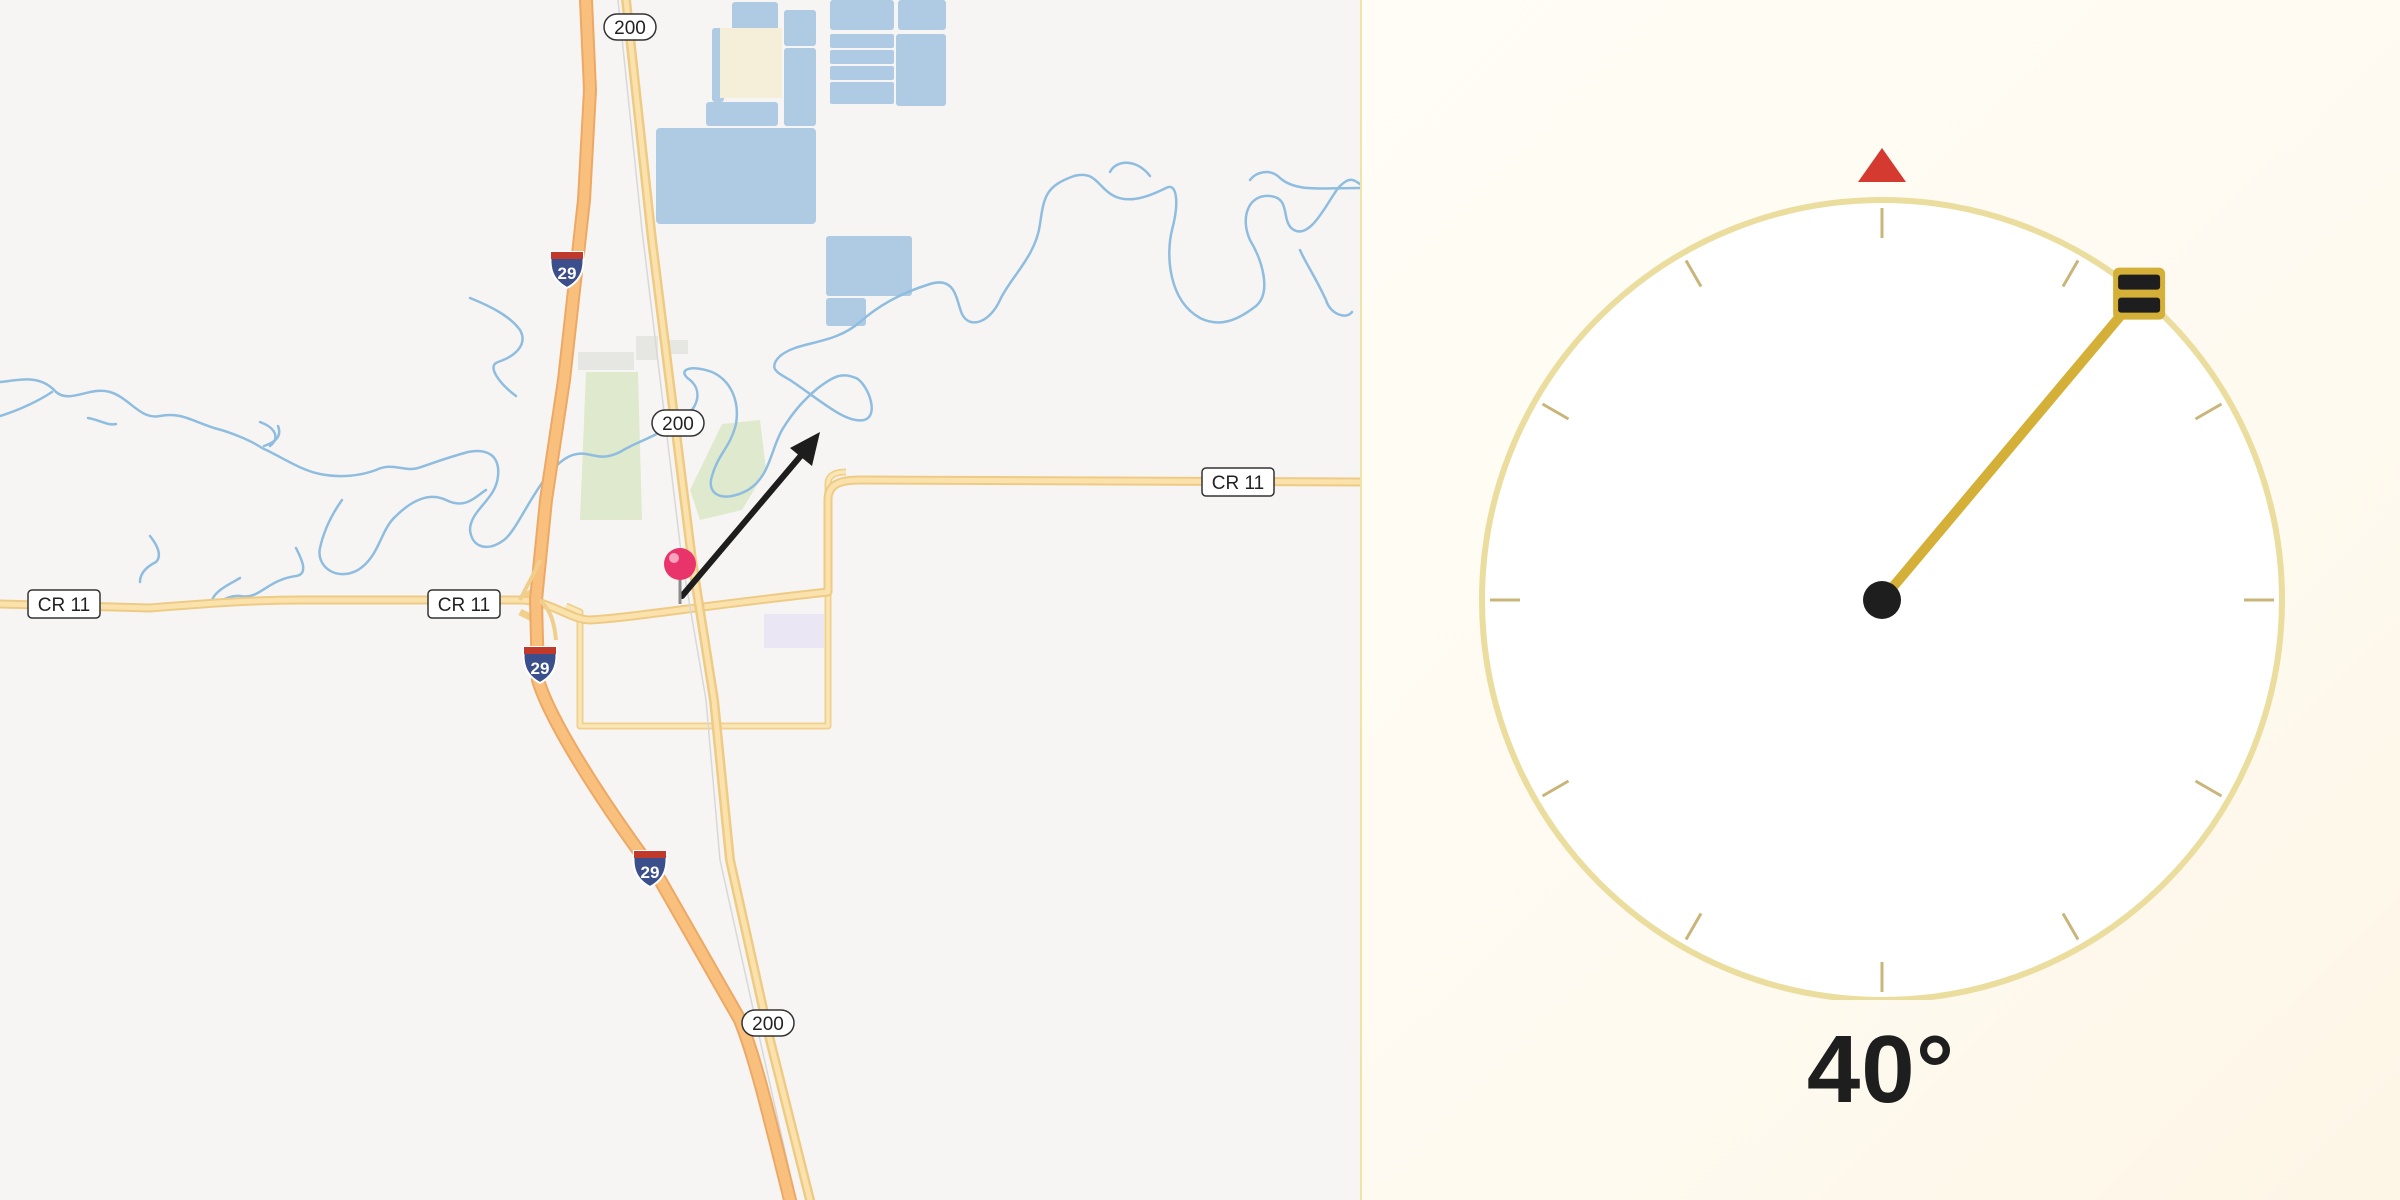 The image size is (2400, 1200). I want to click on route-label-cr11-left: CR 11, so click(64, 604).